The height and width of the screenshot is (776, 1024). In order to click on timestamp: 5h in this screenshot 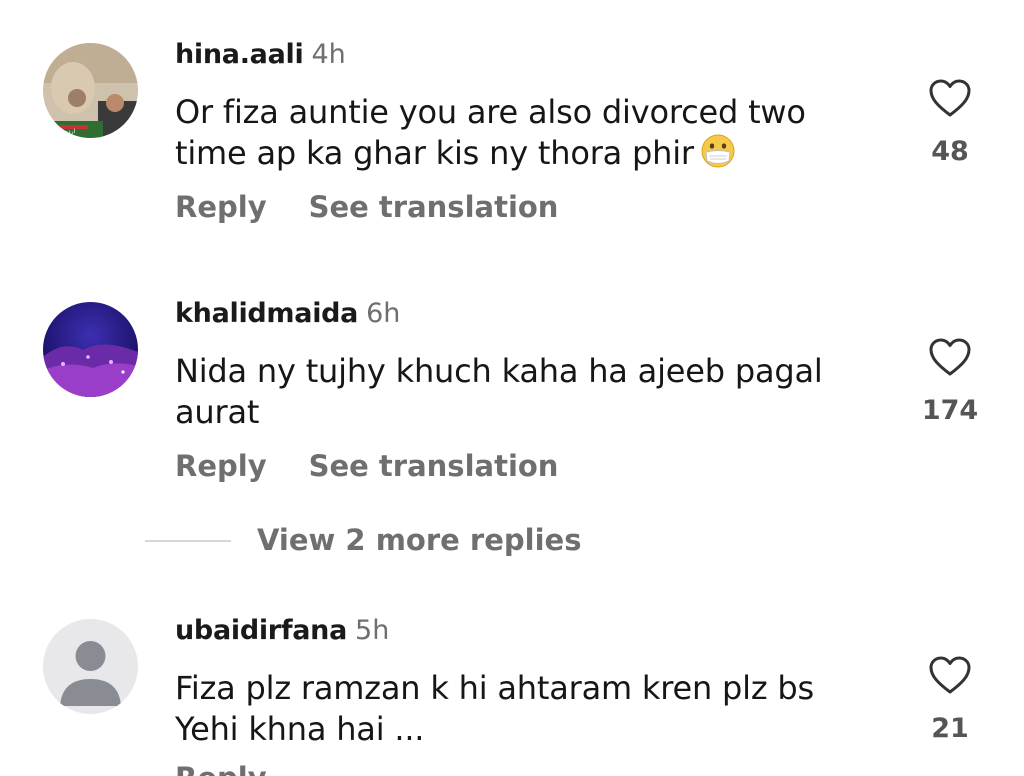, I will do `click(372, 630)`.